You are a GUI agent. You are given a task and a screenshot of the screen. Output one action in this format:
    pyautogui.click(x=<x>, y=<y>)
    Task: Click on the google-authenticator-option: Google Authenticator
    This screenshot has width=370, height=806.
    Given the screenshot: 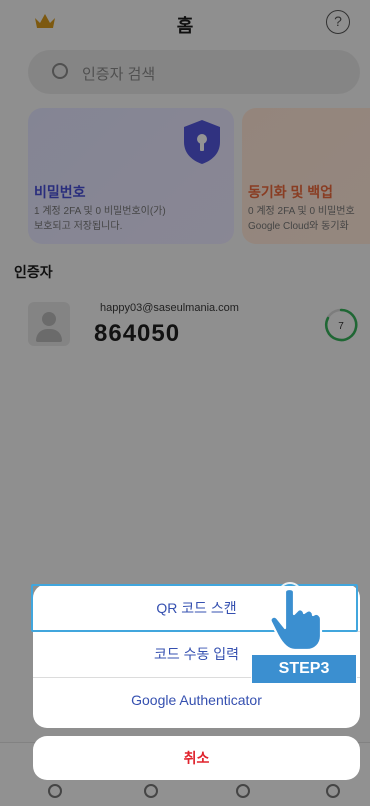 What is the action you would take?
    pyautogui.click(x=196, y=700)
    